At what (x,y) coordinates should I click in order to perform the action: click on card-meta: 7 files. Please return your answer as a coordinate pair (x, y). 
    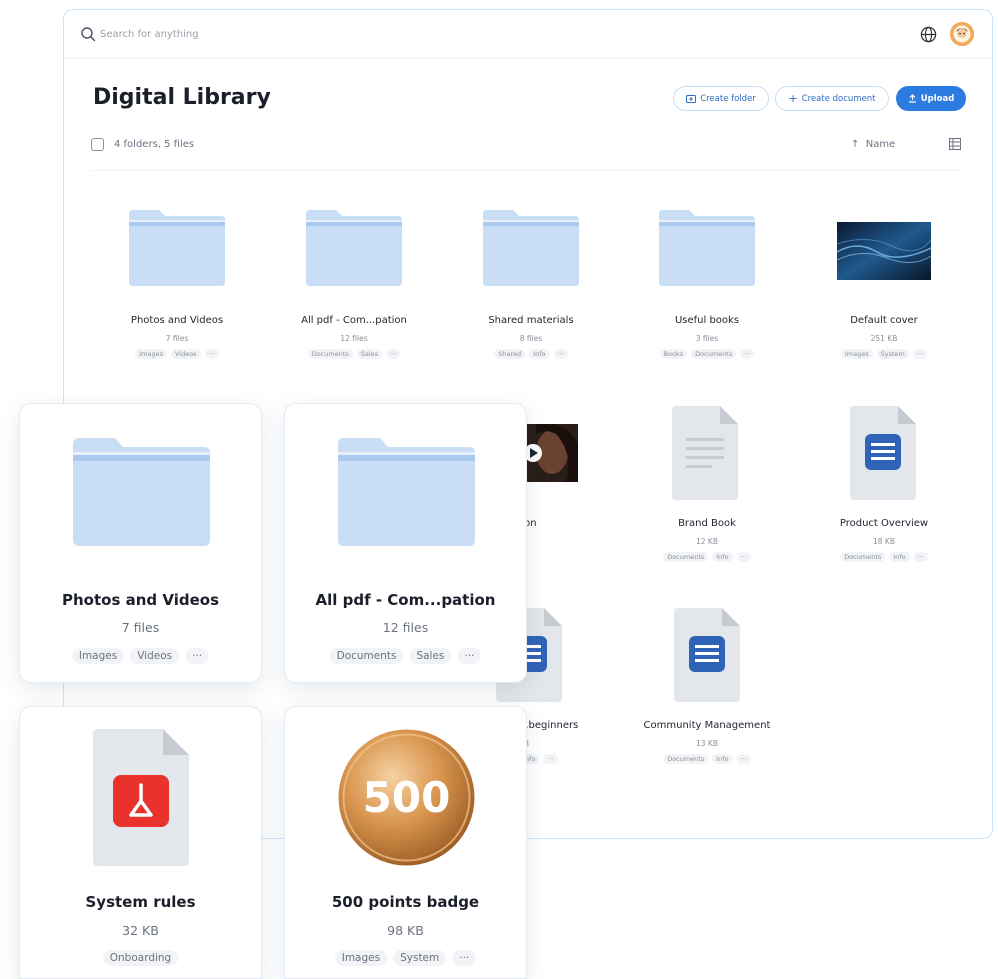
    Looking at the image, I should click on (140, 627).